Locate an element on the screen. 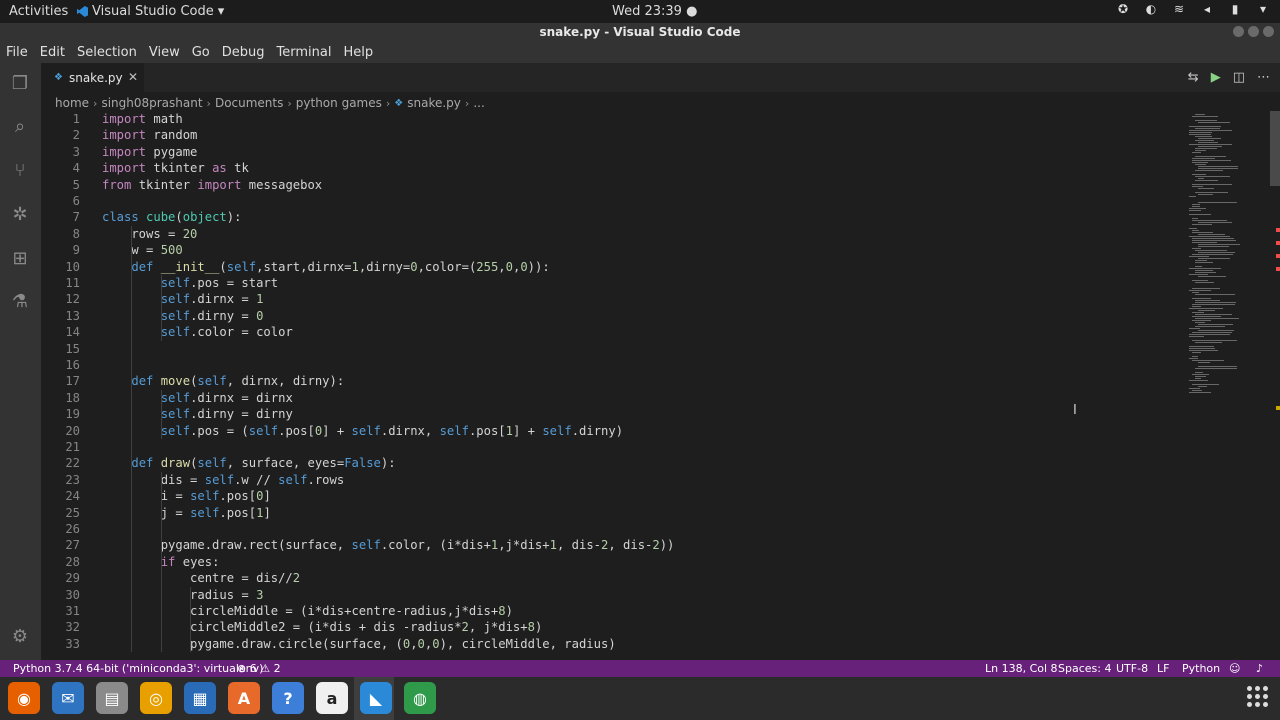  code-line: 17 def move(self, dirnx, dirny): is located at coordinates (613, 381).